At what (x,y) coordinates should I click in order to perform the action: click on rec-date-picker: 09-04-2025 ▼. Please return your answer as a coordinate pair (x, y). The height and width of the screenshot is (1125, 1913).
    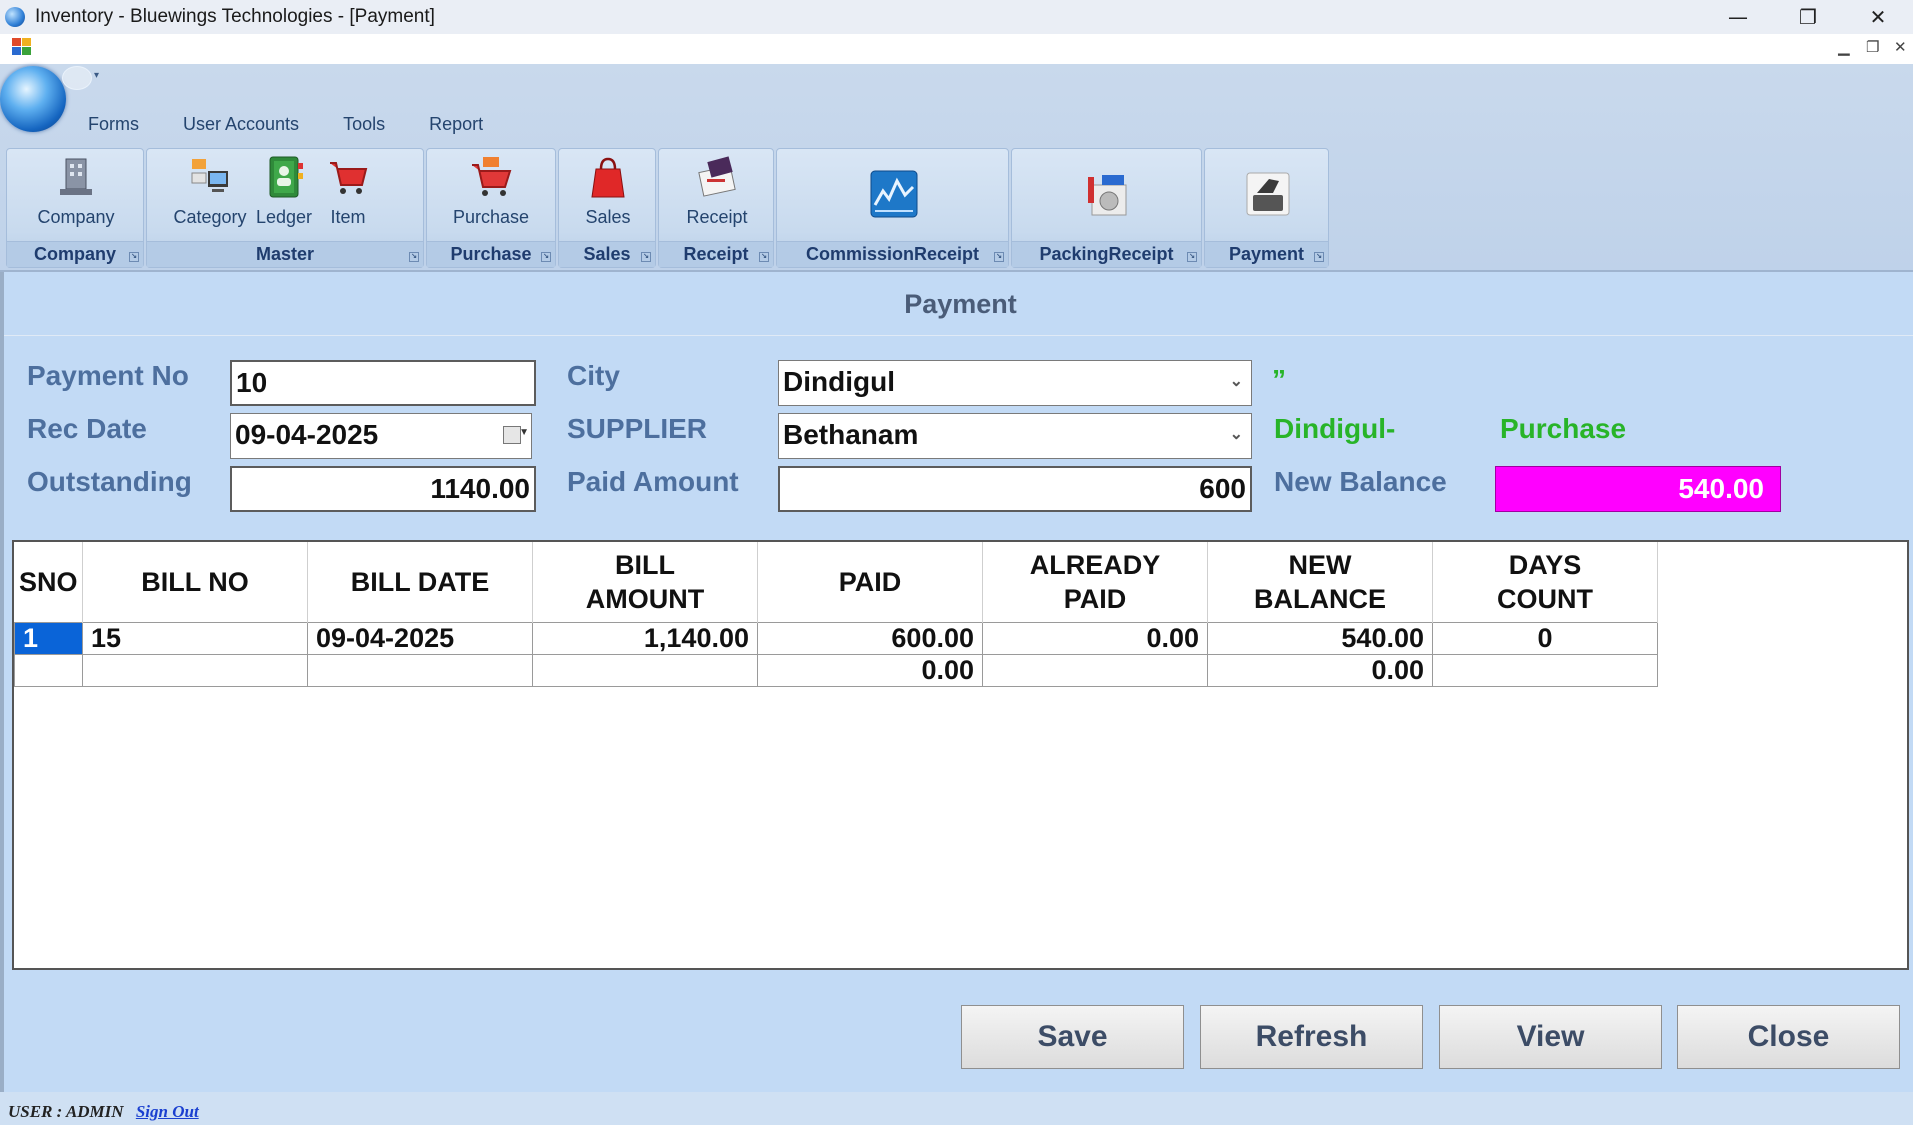
    Looking at the image, I should click on (381, 436).